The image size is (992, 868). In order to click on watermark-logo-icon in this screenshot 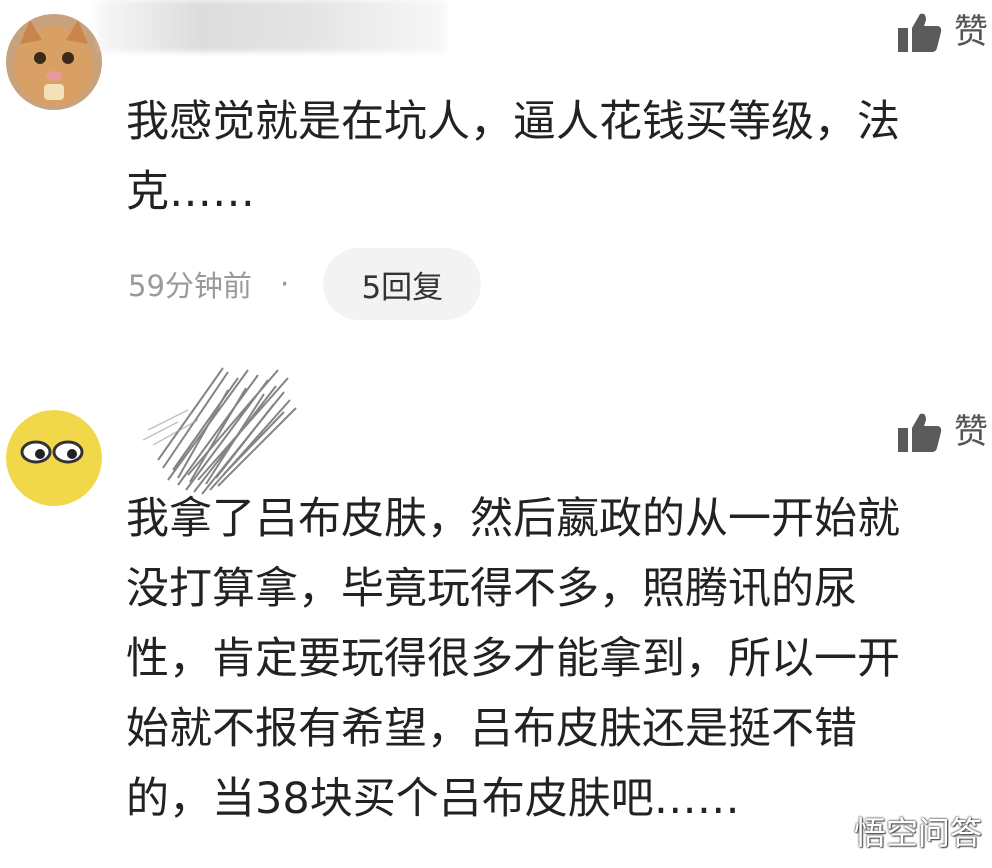, I will do `click(826, 831)`.